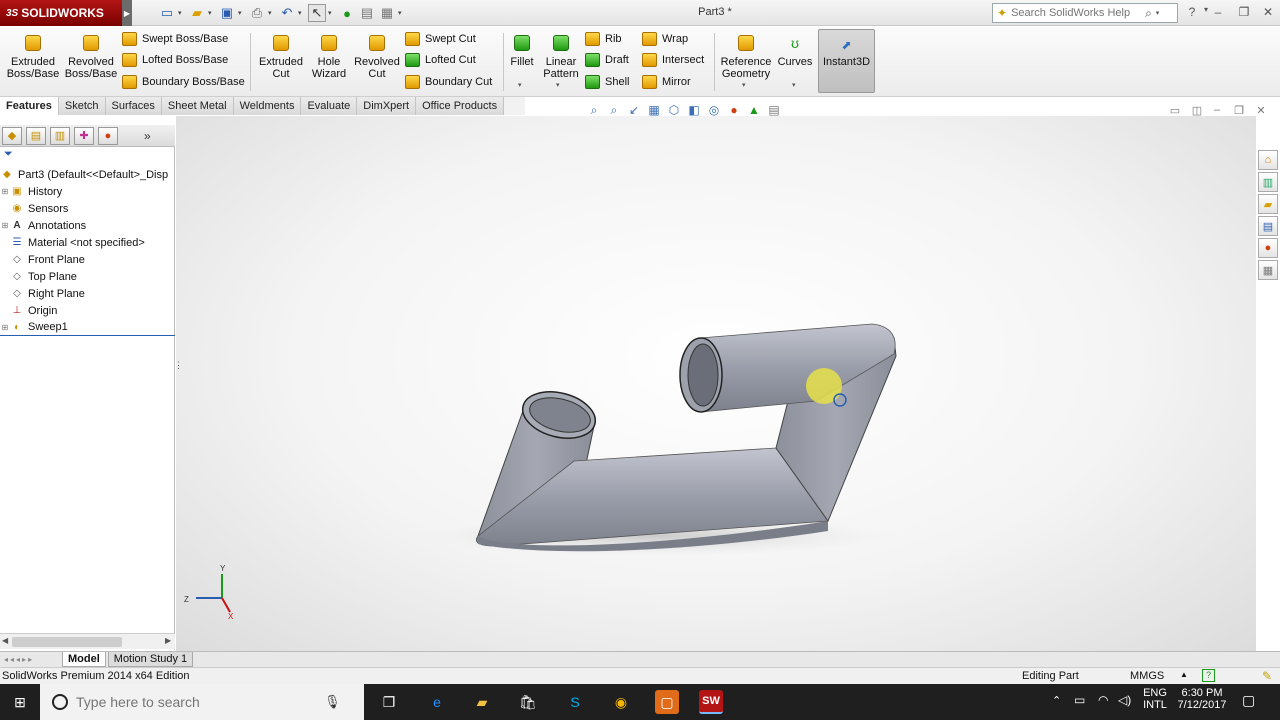 This screenshot has width=1280, height=720. What do you see at coordinates (167, 13) in the screenshot?
I see `new-document-icon: ▭` at bounding box center [167, 13].